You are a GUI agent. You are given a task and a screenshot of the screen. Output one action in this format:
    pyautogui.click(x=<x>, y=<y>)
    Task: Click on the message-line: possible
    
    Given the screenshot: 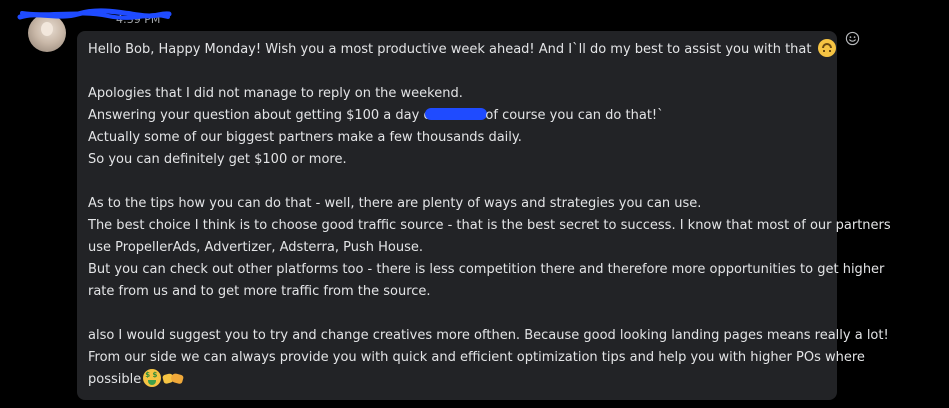 What is the action you would take?
    pyautogui.click(x=457, y=380)
    